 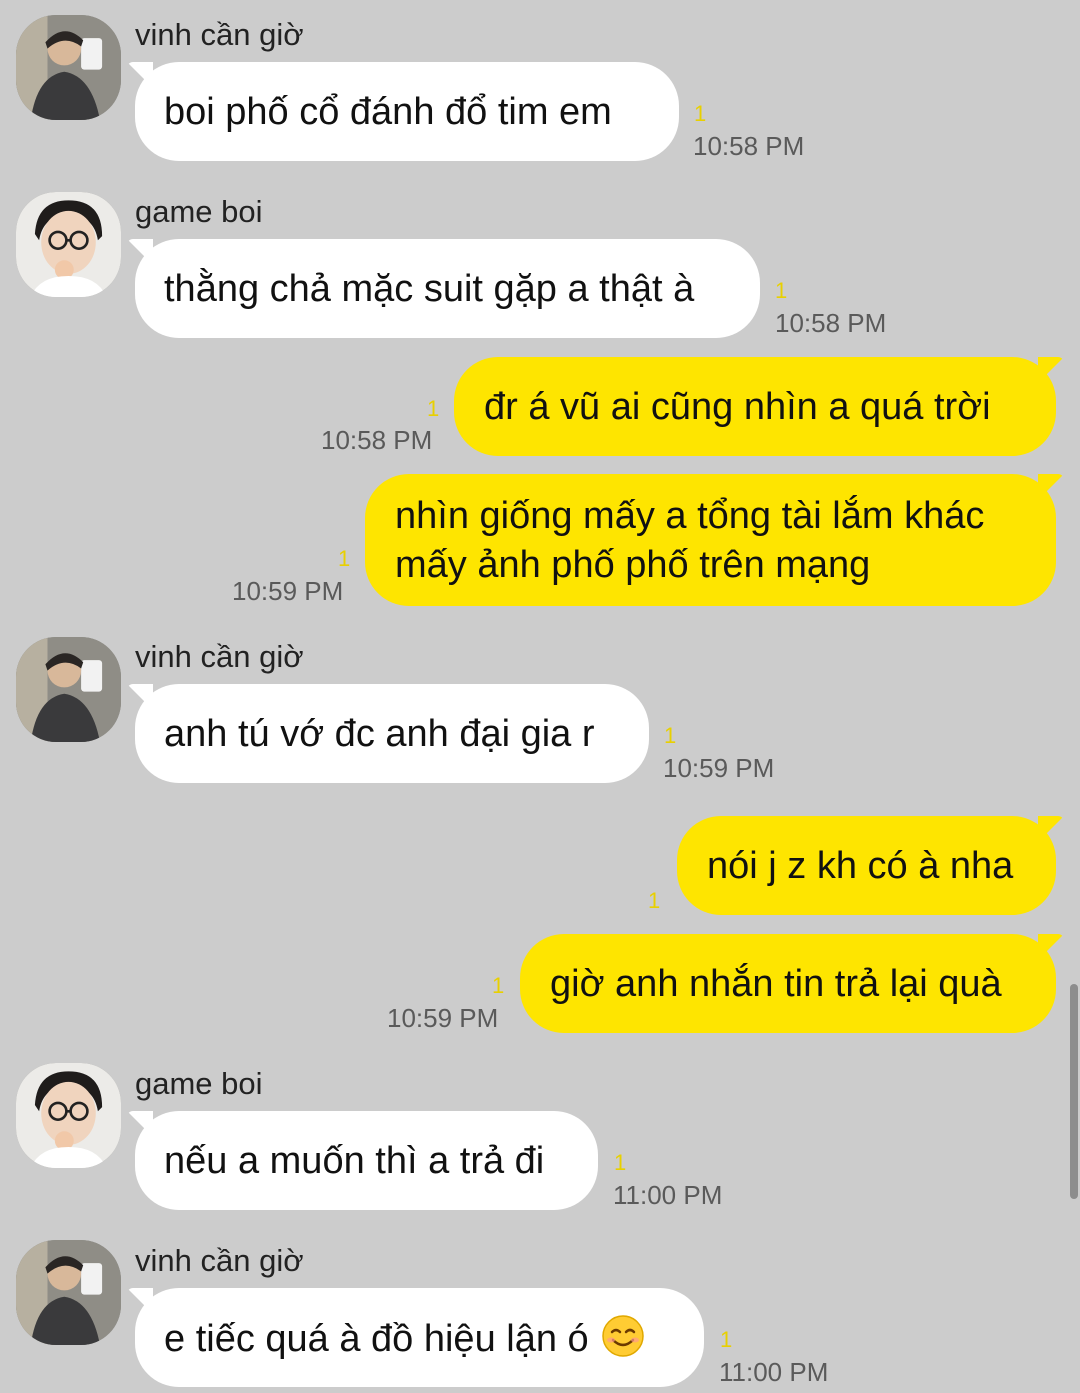 I want to click on message-bubble-incoming: thằng chả mặc suit gặp a thật à, so click(x=447, y=288).